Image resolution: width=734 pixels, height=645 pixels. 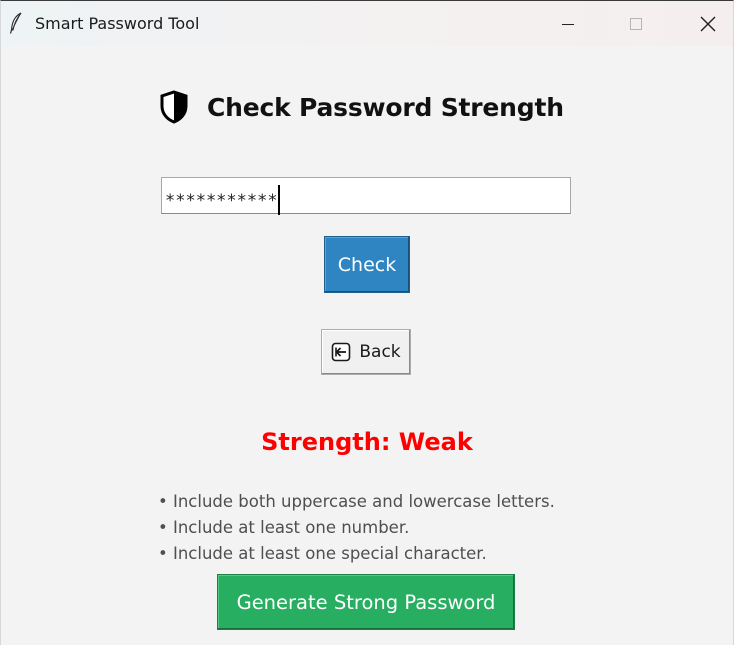 I want to click on minimize-button, so click(x=568, y=23).